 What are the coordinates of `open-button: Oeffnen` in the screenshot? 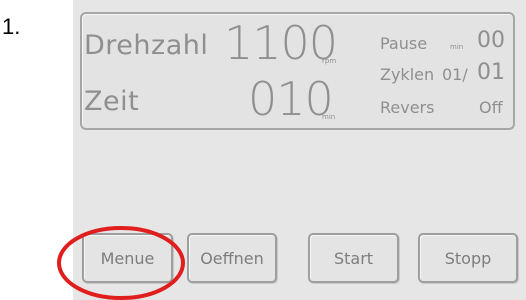 It's located at (232, 258).